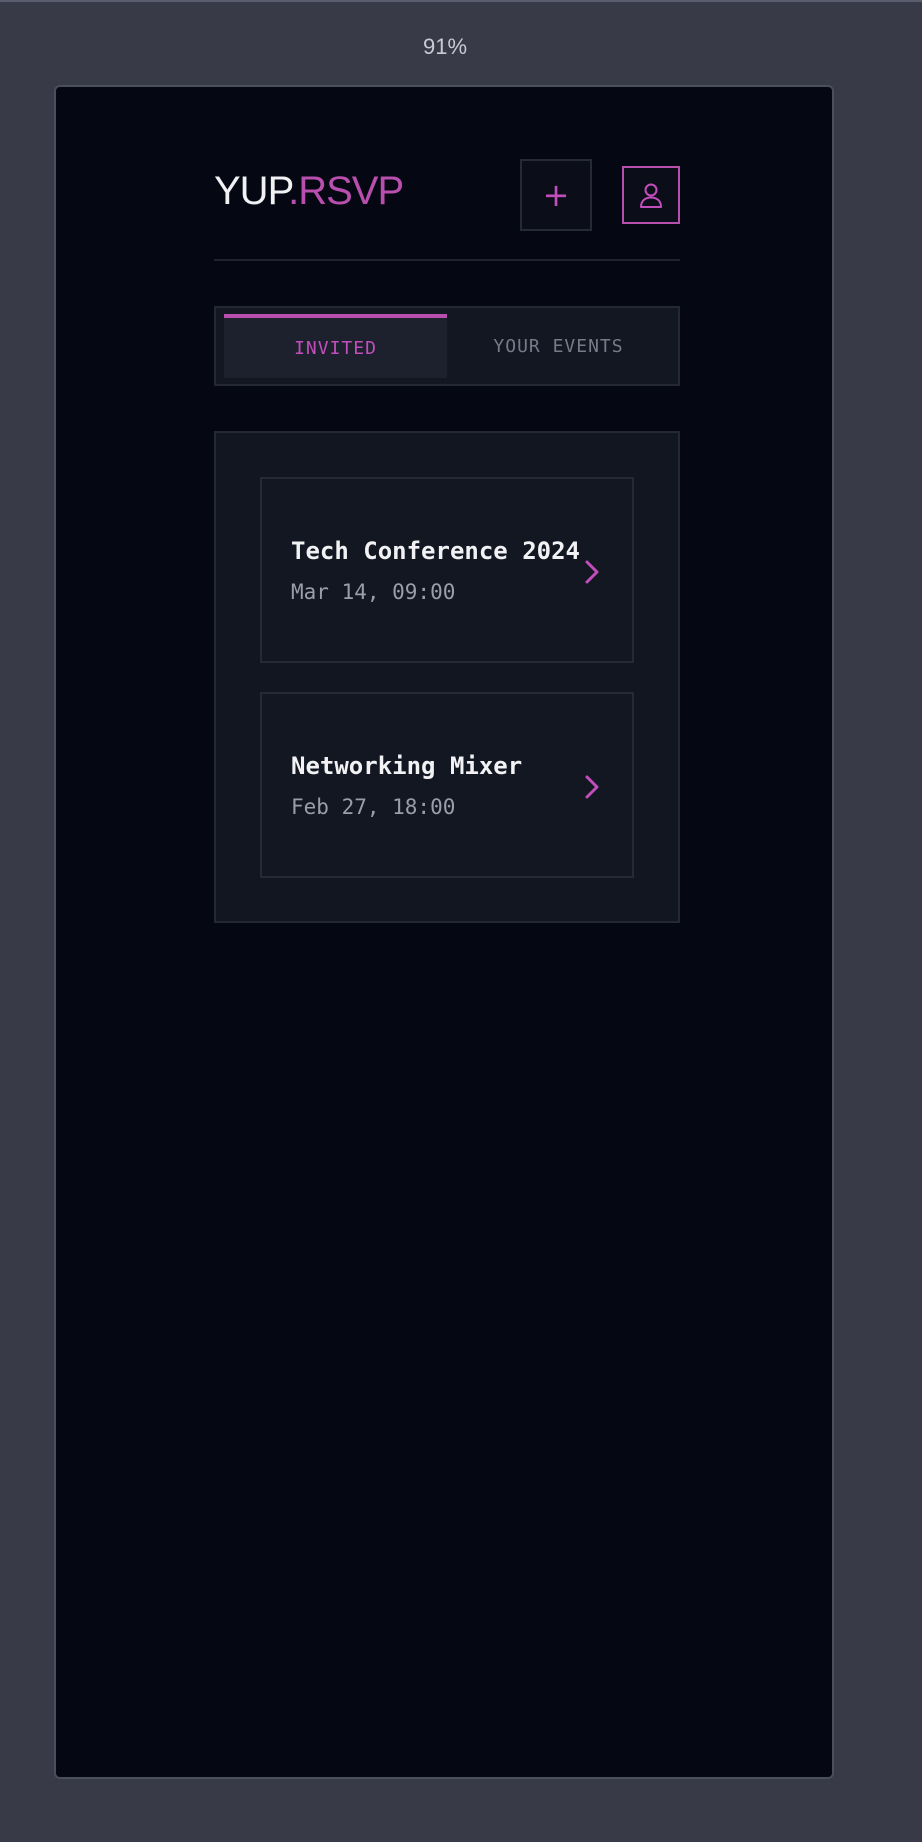  Describe the element at coordinates (407, 766) in the screenshot. I see `event-title: Networking Mixer` at that location.